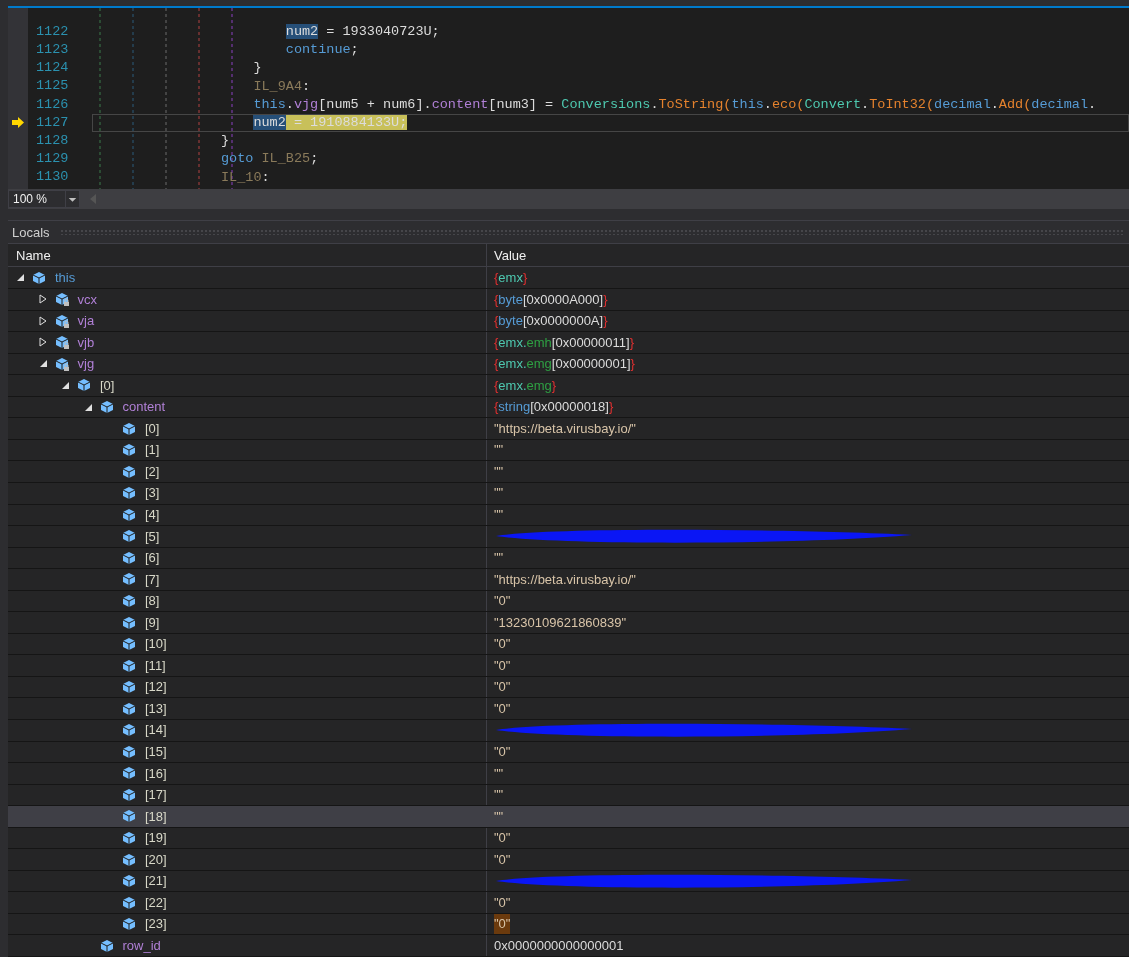 The image size is (1129, 957). Describe the element at coordinates (568, 644) in the screenshot. I see `locals-row: [10] "0"` at that location.